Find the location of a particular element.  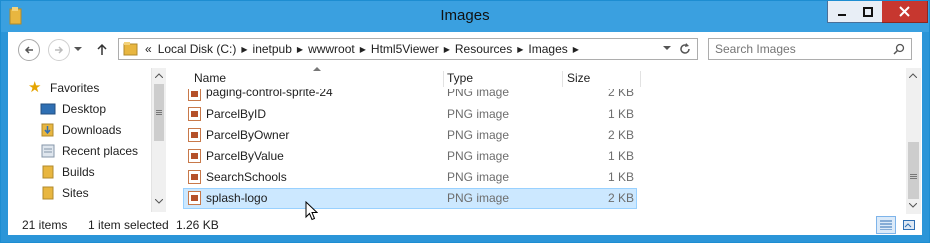

maximize-button is located at coordinates (868, 12).